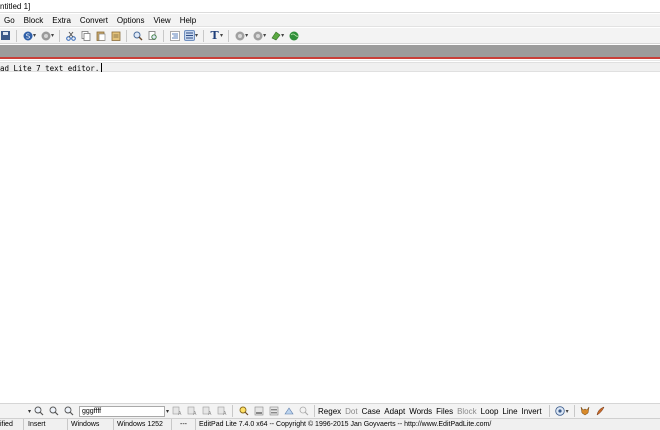 The width and height of the screenshot is (660, 430). What do you see at coordinates (371, 411) in the screenshot?
I see `option-case: Case` at bounding box center [371, 411].